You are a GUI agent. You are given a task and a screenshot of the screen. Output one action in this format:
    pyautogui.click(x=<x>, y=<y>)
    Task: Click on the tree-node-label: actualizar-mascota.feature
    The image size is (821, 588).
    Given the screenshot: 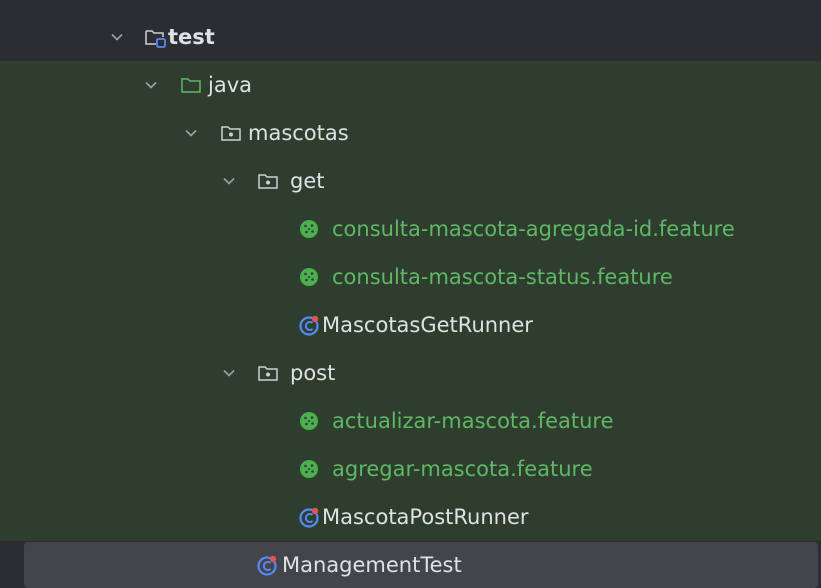 What is the action you would take?
    pyautogui.click(x=473, y=421)
    